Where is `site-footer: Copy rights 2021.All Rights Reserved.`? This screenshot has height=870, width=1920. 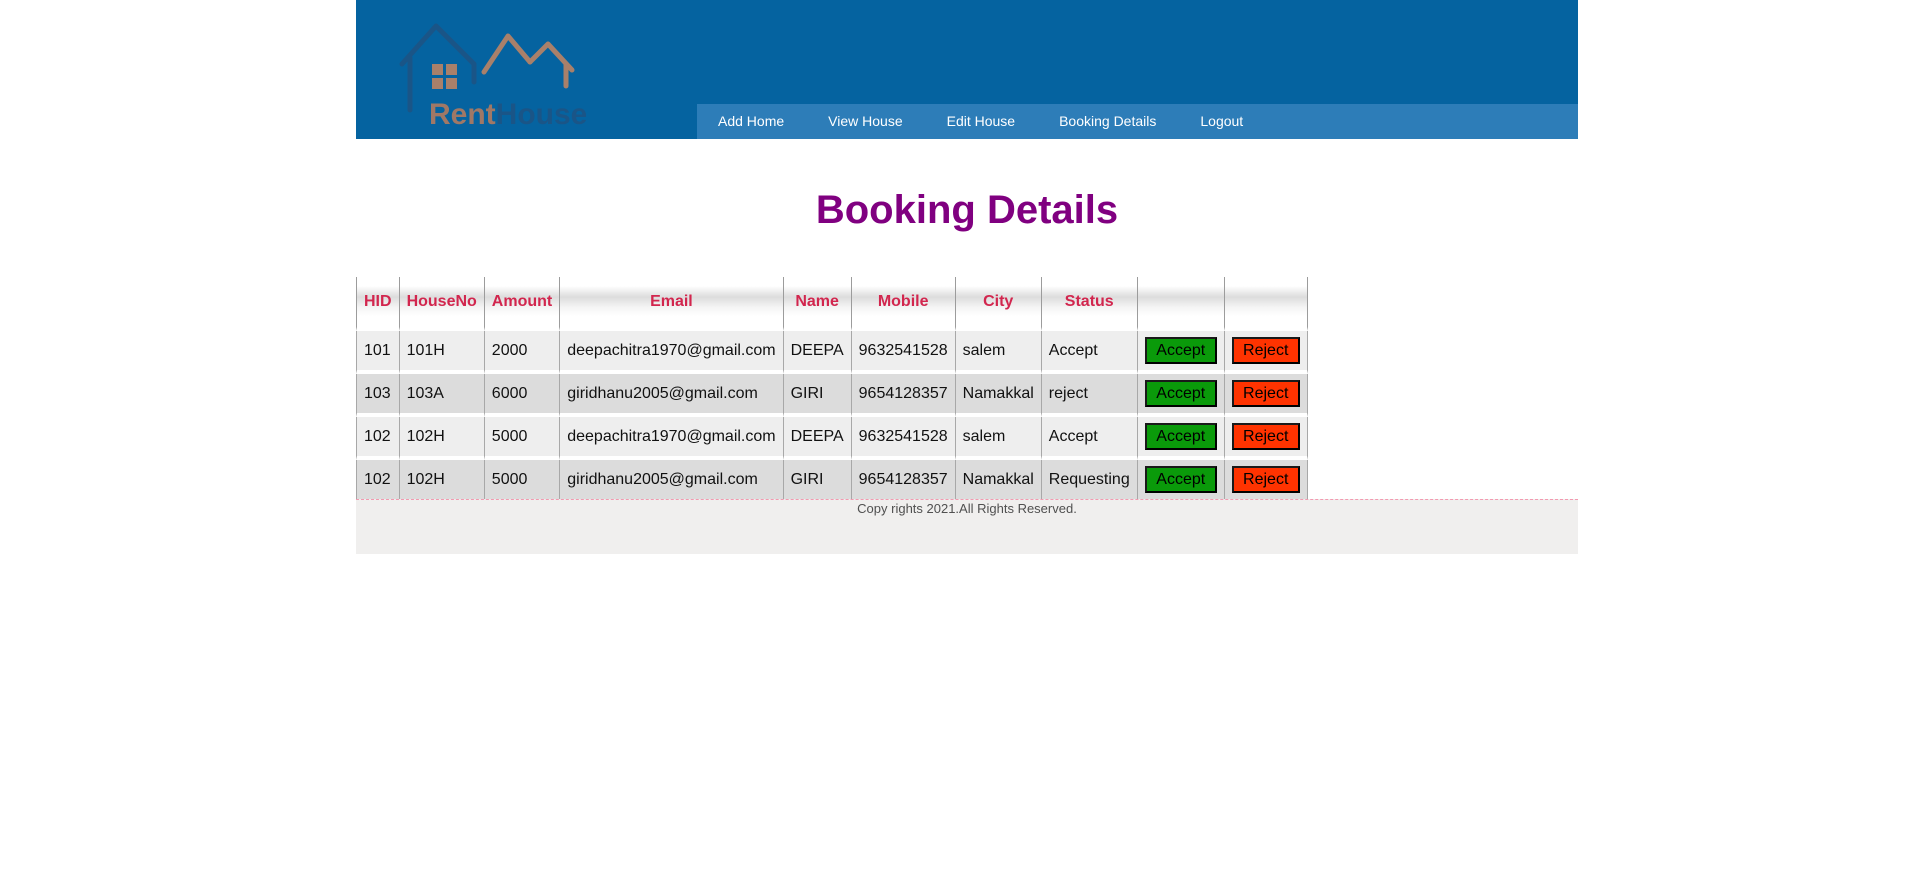
site-footer: Copy rights 2021.All Rights Reserved. is located at coordinates (967, 526).